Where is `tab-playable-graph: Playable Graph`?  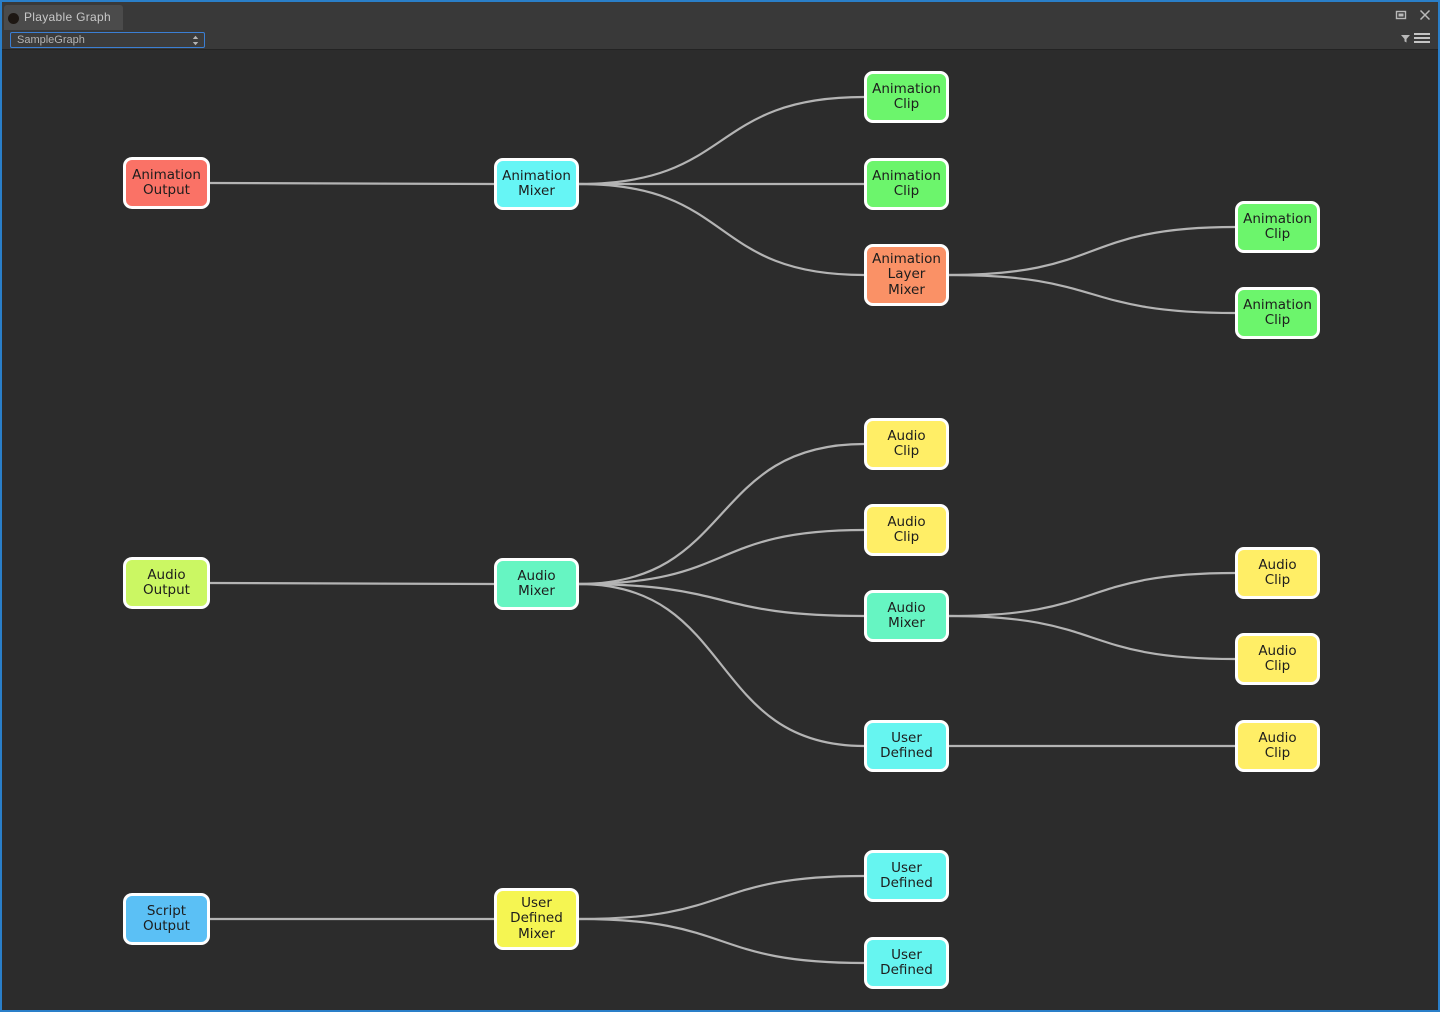
tab-playable-graph: Playable Graph is located at coordinates (63, 17).